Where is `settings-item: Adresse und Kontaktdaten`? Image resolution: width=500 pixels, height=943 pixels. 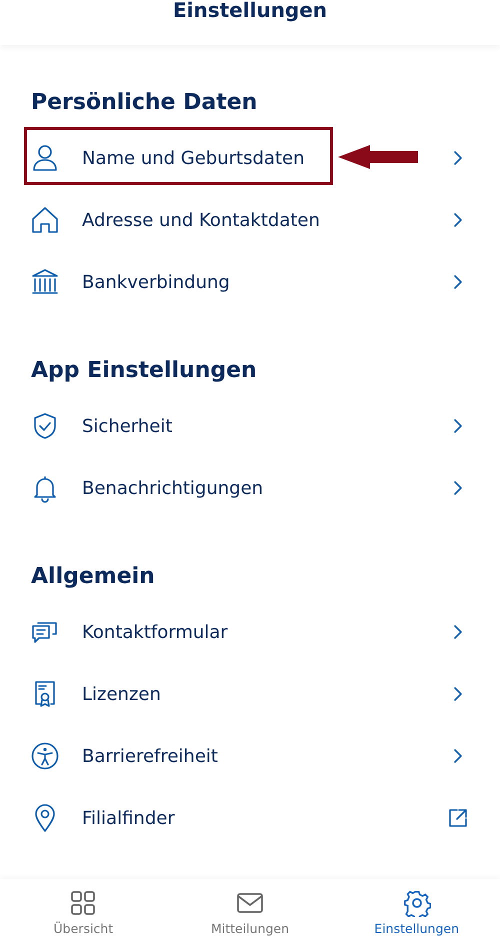 settings-item: Adresse und Kontaktdaten is located at coordinates (250, 220).